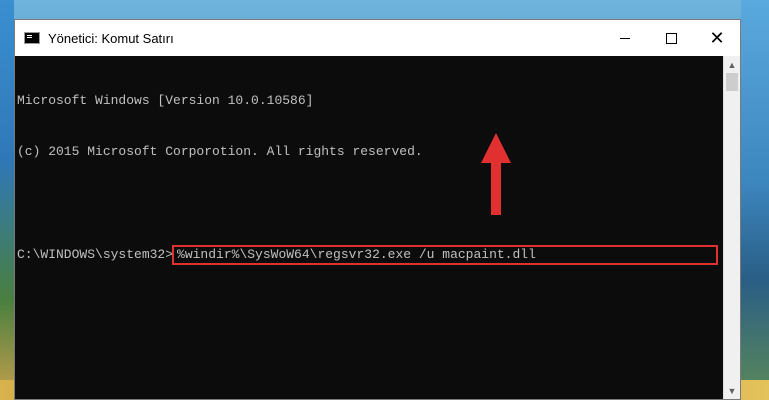 This screenshot has width=769, height=400. I want to click on console-line: Microsoft Windows [Version 10.0.10586], so click(165, 100).